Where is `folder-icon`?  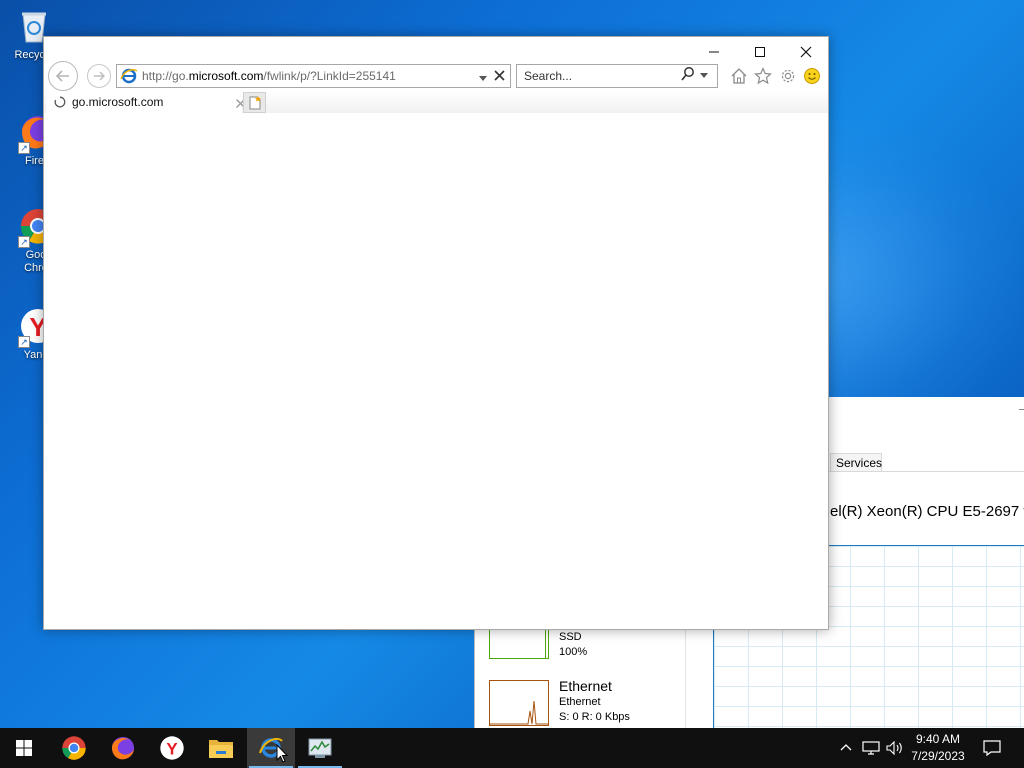
folder-icon is located at coordinates (221, 749).